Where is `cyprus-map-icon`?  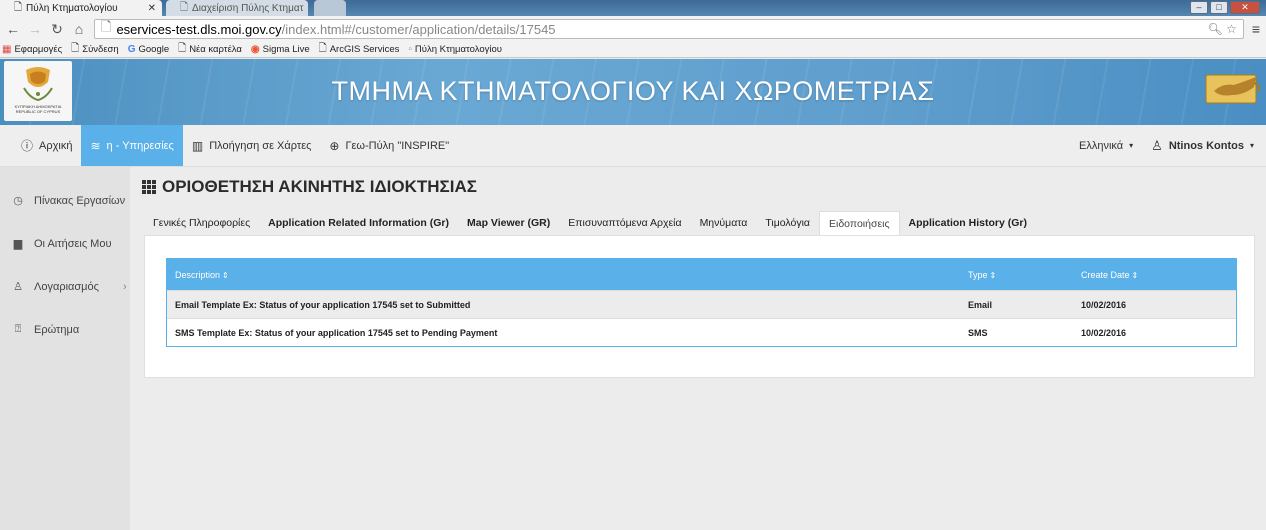 cyprus-map-icon is located at coordinates (1233, 89).